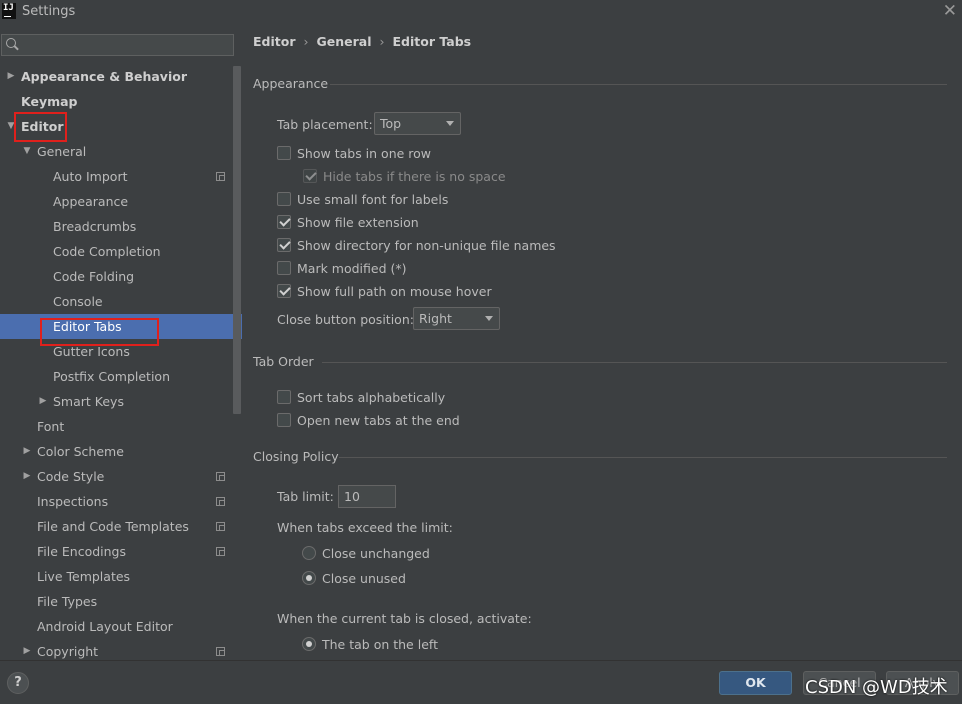  Describe the element at coordinates (310, 176) in the screenshot. I see `hide-tabs-no-space-checkbox` at that location.